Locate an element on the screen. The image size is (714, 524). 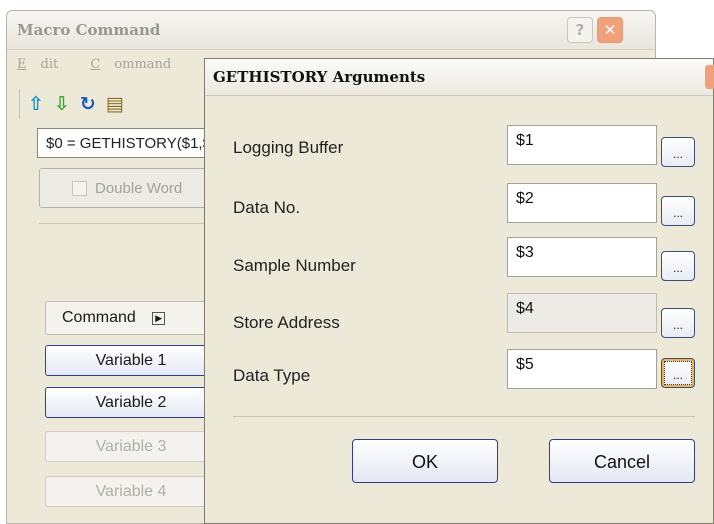
menubar: Edit Command is located at coordinates (108, 64).